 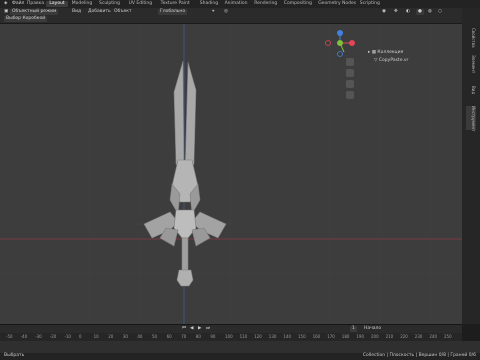 What do you see at coordinates (302, 336) in the screenshot?
I see `timeline-tick: 150` at bounding box center [302, 336].